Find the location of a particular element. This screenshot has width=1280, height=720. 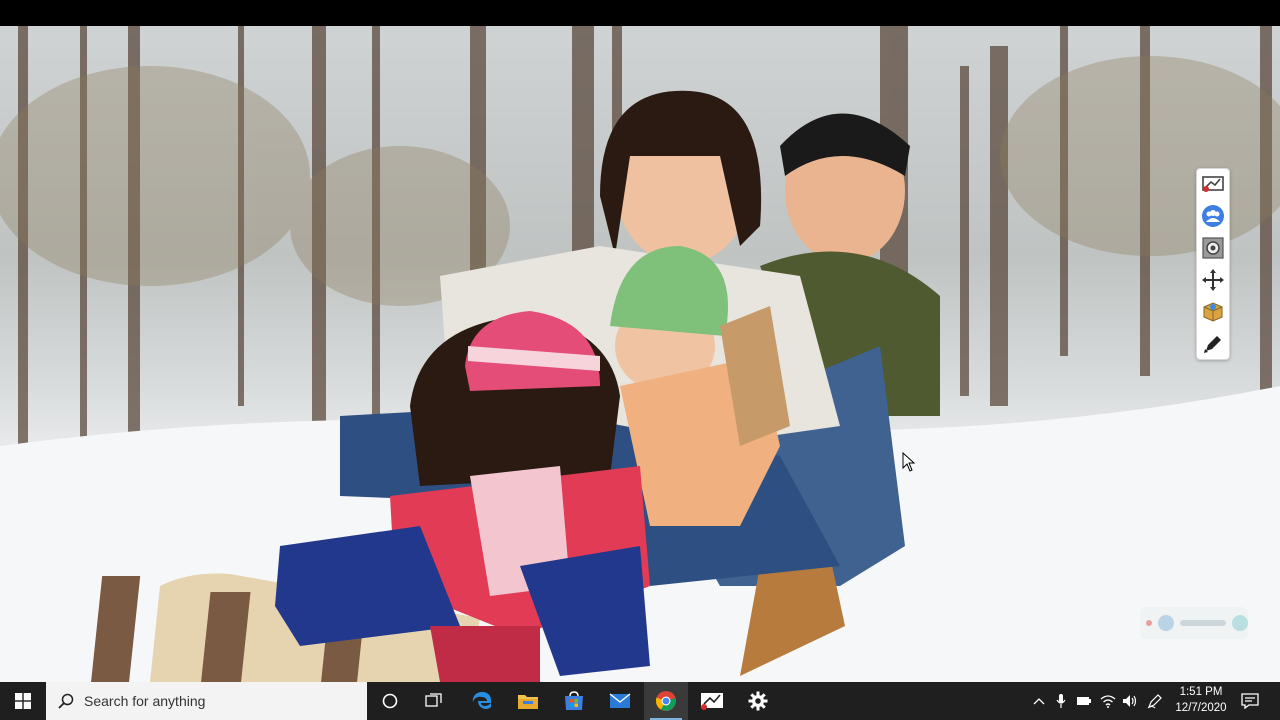

notification-icon is located at coordinates (1250, 701).